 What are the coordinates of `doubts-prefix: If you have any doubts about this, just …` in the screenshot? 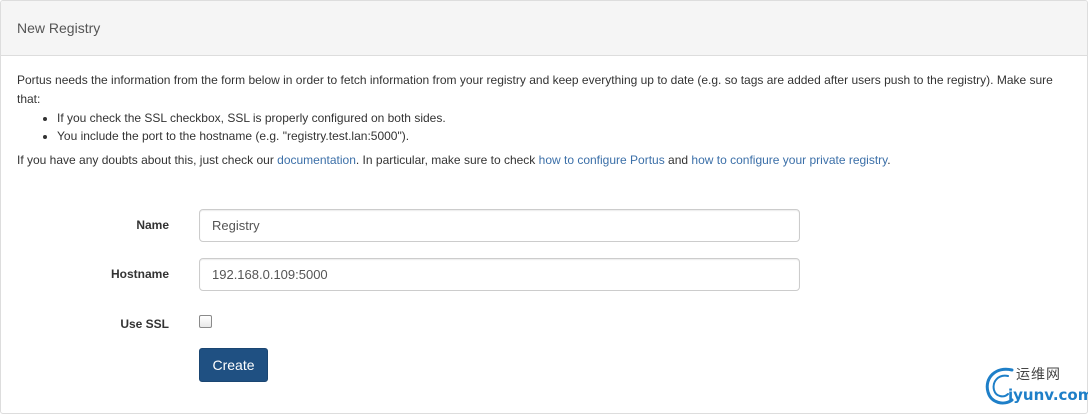 It's located at (147, 160).